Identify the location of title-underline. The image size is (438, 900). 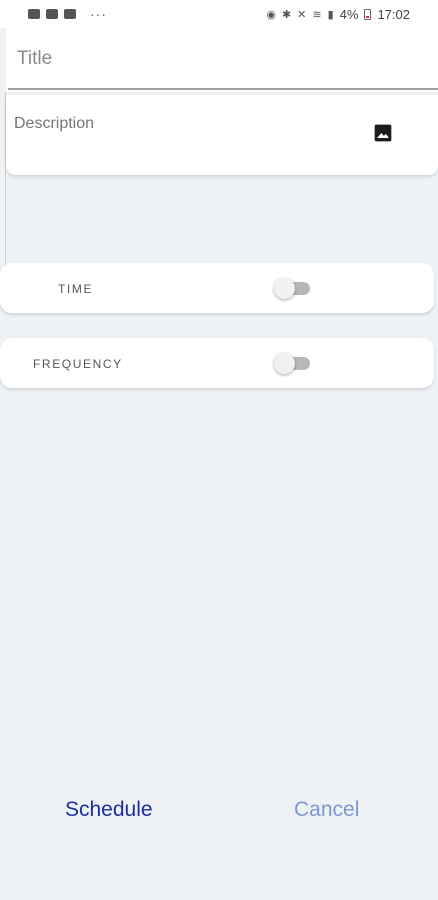
(223, 89).